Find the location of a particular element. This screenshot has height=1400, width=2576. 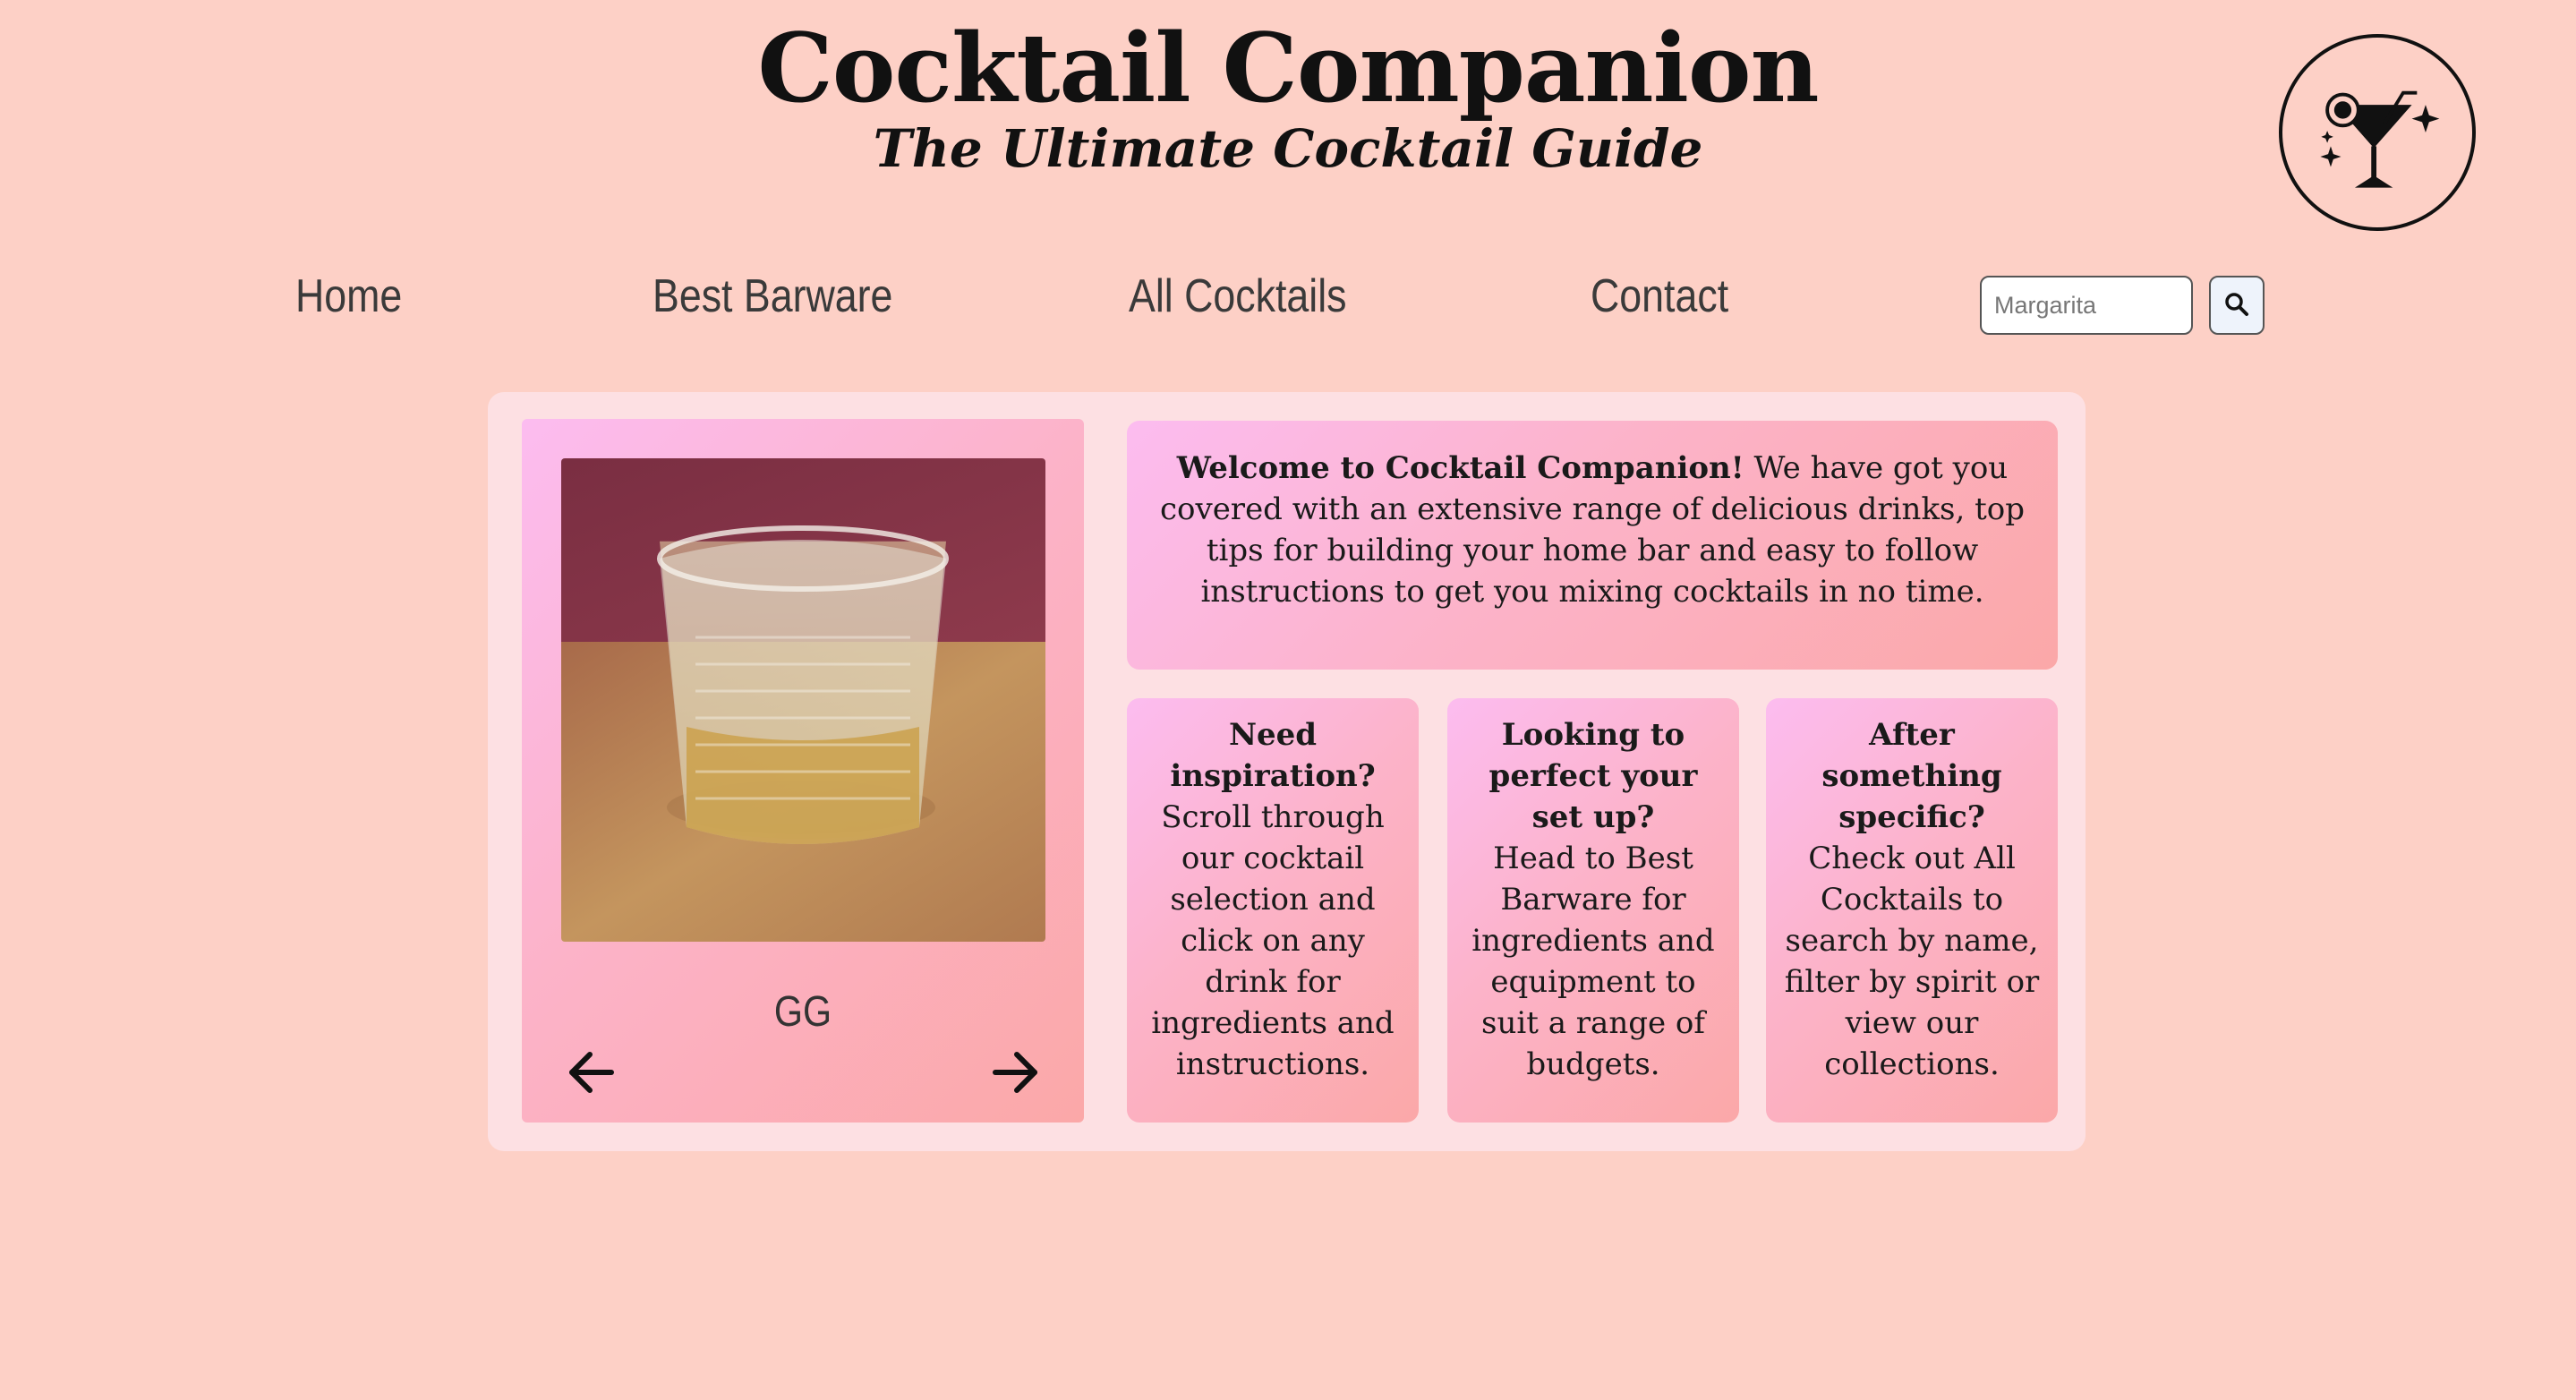

search-input is located at coordinates (2086, 305).